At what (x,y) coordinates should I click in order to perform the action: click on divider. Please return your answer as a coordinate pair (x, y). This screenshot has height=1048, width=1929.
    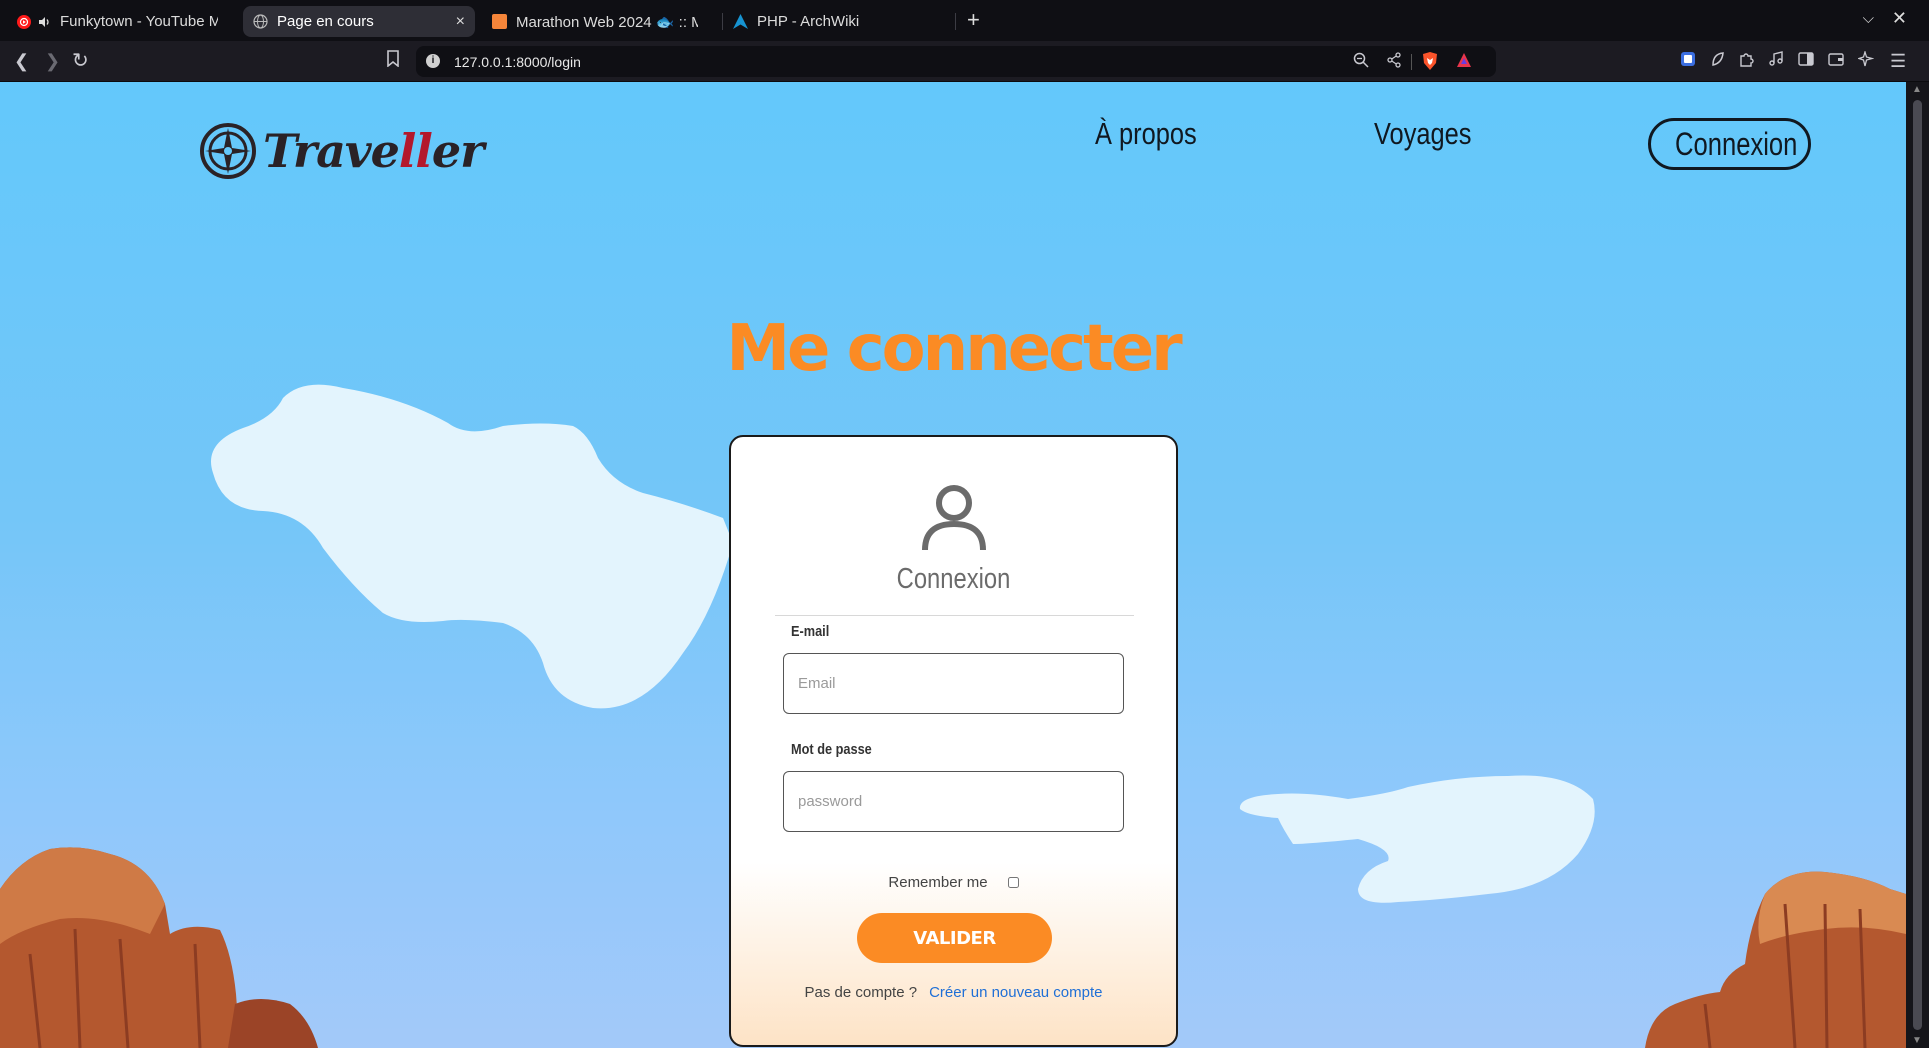
    Looking at the image, I should click on (954, 615).